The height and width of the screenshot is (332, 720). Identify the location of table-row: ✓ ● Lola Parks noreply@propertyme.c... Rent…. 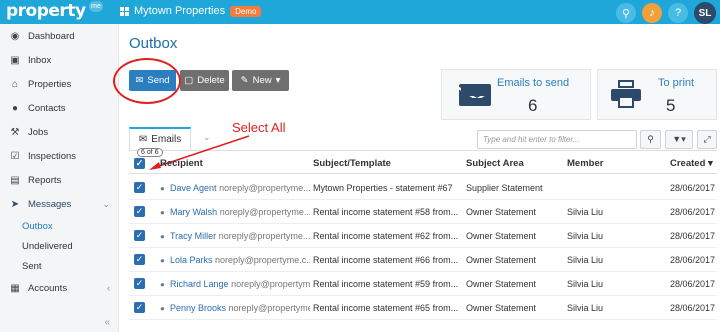
(423, 260).